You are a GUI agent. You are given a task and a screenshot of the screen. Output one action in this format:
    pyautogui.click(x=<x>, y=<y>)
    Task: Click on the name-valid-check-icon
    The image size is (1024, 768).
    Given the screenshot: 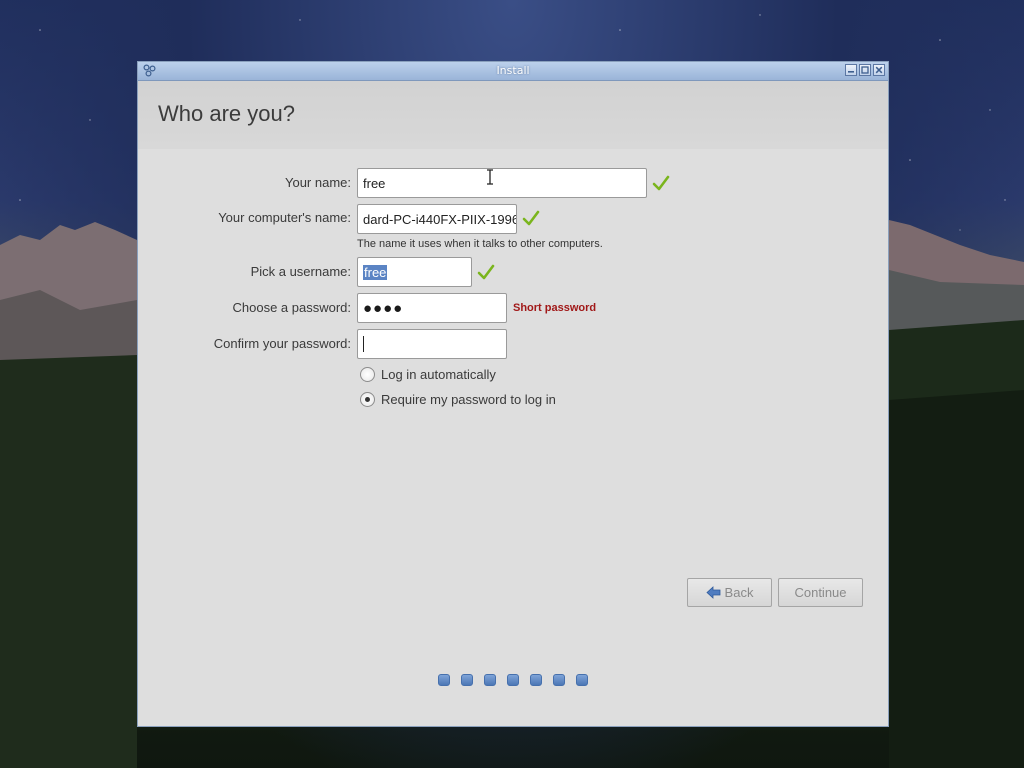 What is the action you would take?
    pyautogui.click(x=661, y=183)
    